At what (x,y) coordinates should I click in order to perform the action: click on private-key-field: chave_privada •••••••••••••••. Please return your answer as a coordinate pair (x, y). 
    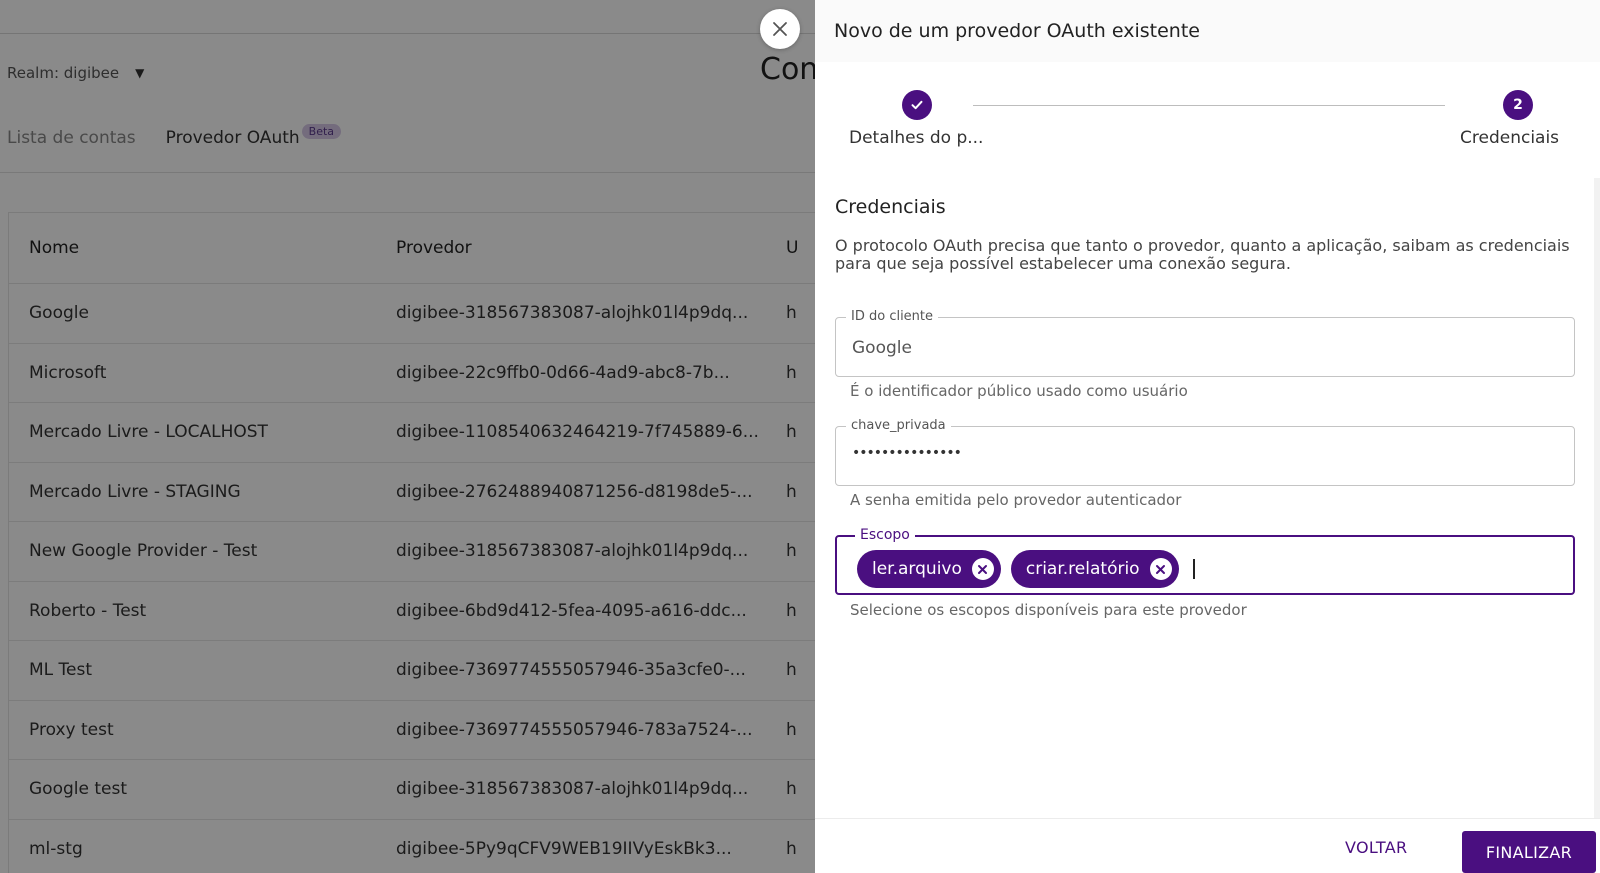
    Looking at the image, I should click on (1205, 452).